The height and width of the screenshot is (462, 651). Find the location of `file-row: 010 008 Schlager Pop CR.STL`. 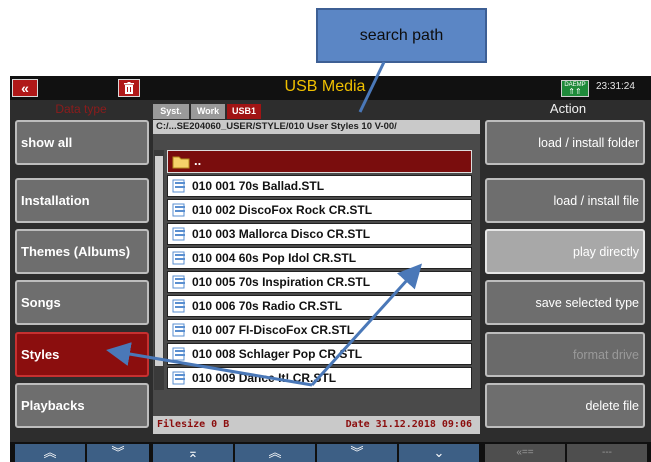

file-row: 010 008 Schlager Pop CR.STL is located at coordinates (319, 354).